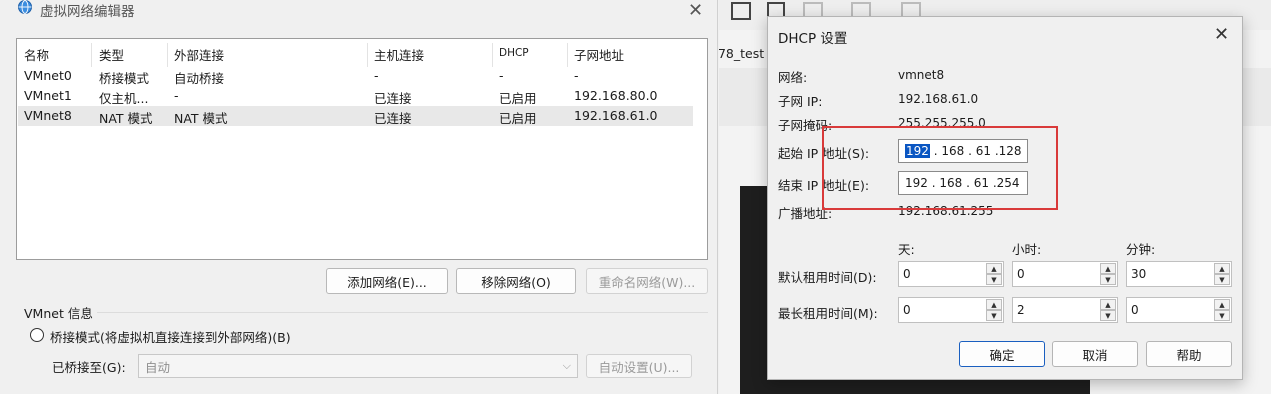 The height and width of the screenshot is (394, 1271). Describe the element at coordinates (376, 75) in the screenshot. I see `cell-host: -` at that location.